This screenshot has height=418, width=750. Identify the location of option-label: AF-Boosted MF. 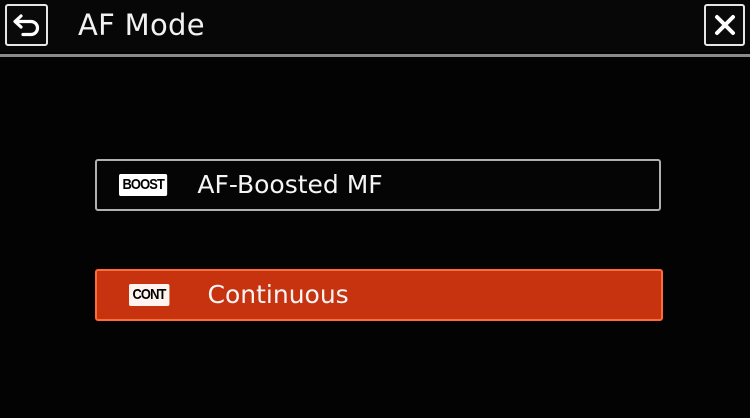
(290, 184).